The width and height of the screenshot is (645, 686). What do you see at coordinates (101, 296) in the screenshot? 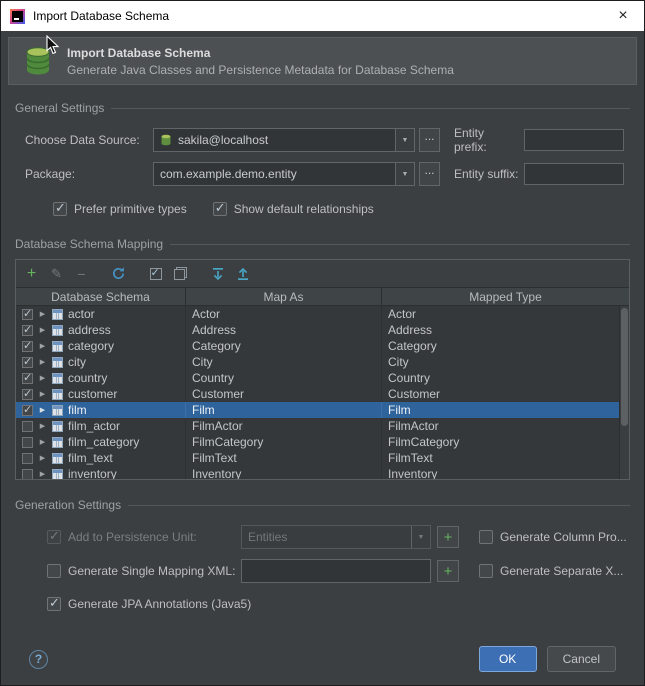
I see `column-header-database-schema: Database Schema` at bounding box center [101, 296].